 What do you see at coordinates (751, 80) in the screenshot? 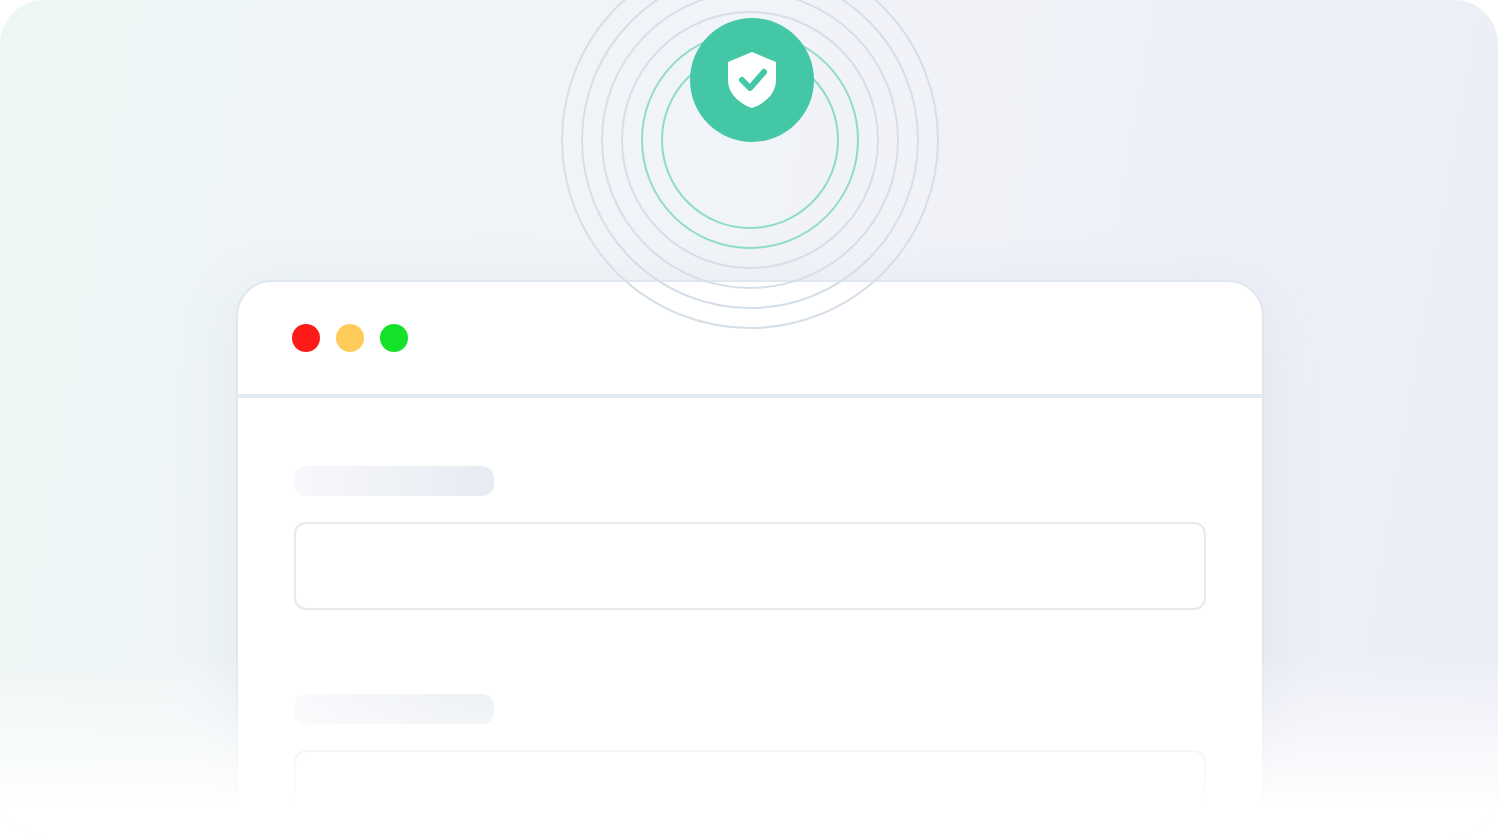
I see `shield-check-icon` at bounding box center [751, 80].